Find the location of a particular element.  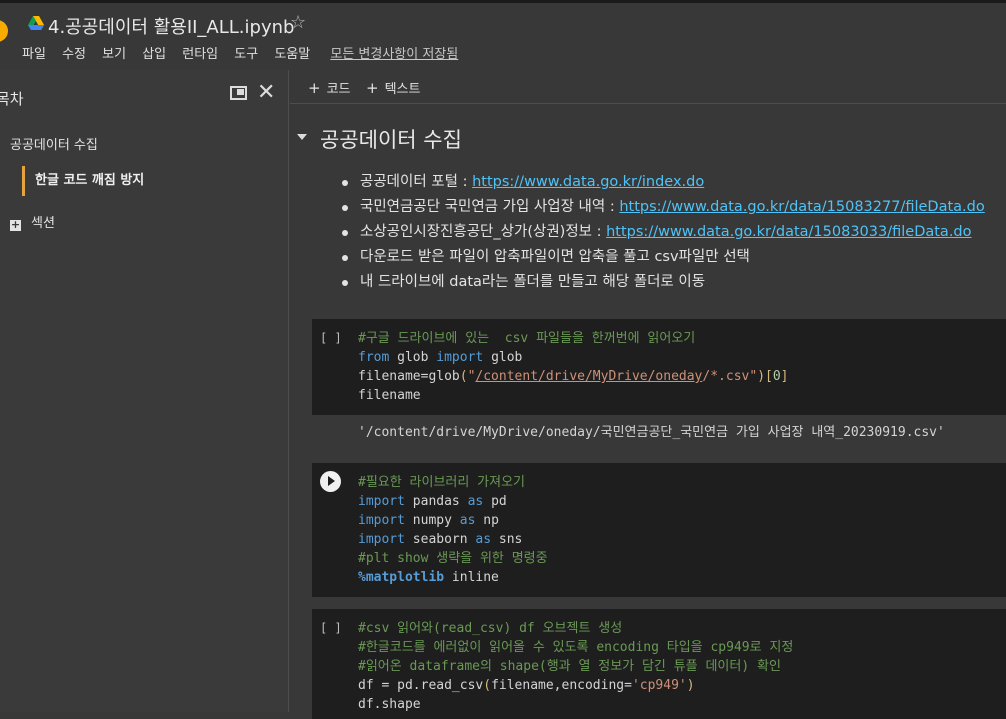

code-string: /*.csv" is located at coordinates (730, 376).